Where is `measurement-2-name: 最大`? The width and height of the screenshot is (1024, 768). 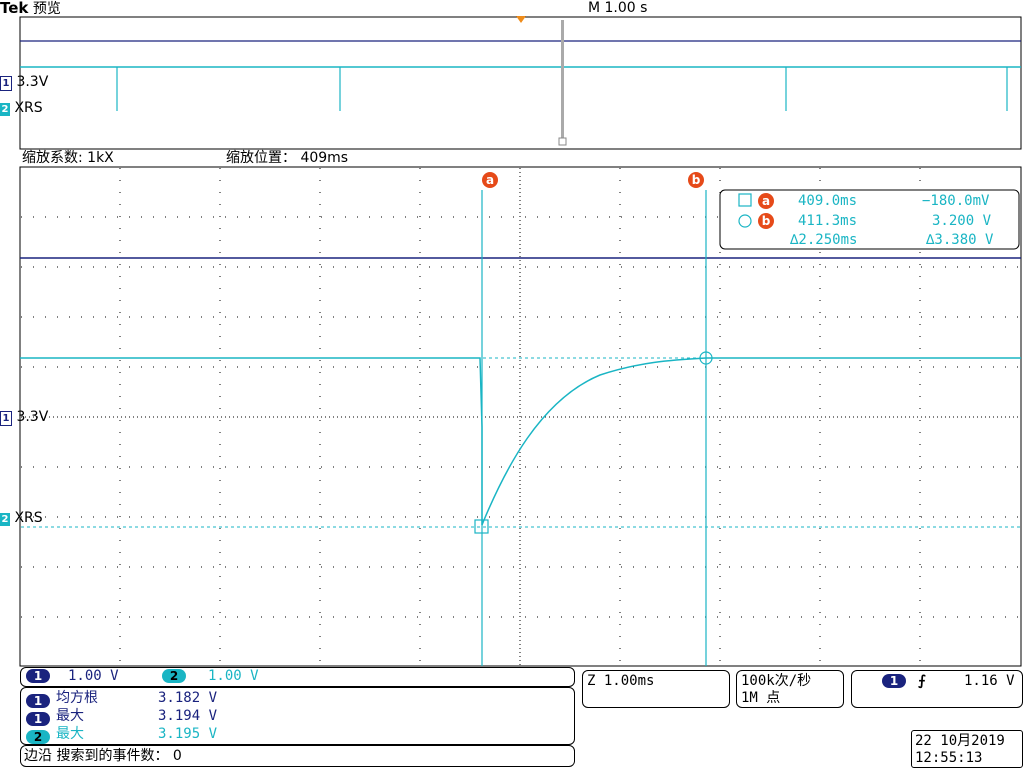 measurement-2-name: 最大 is located at coordinates (70, 734).